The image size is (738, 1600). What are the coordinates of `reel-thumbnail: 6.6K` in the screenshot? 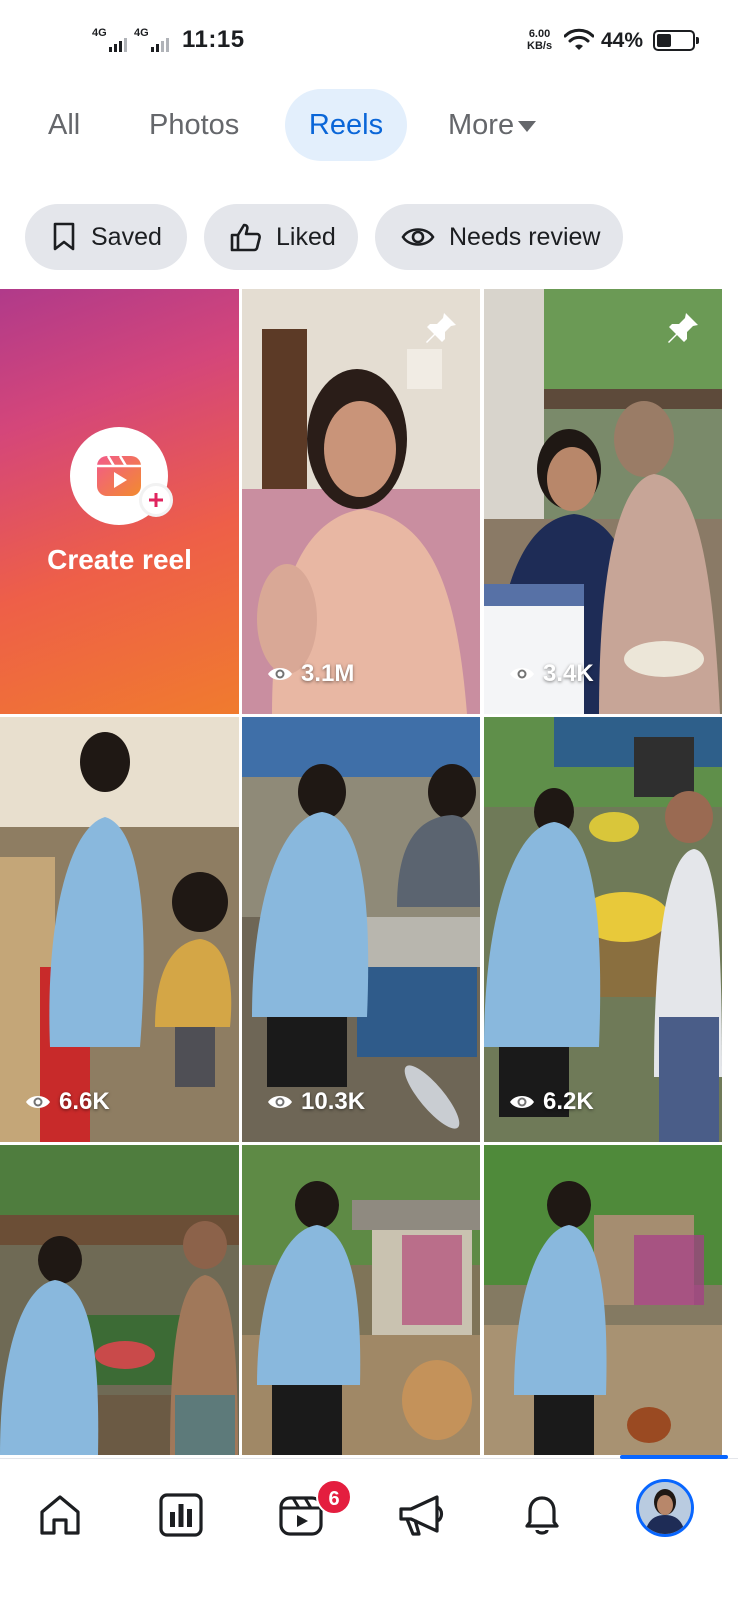 It's located at (119, 929).